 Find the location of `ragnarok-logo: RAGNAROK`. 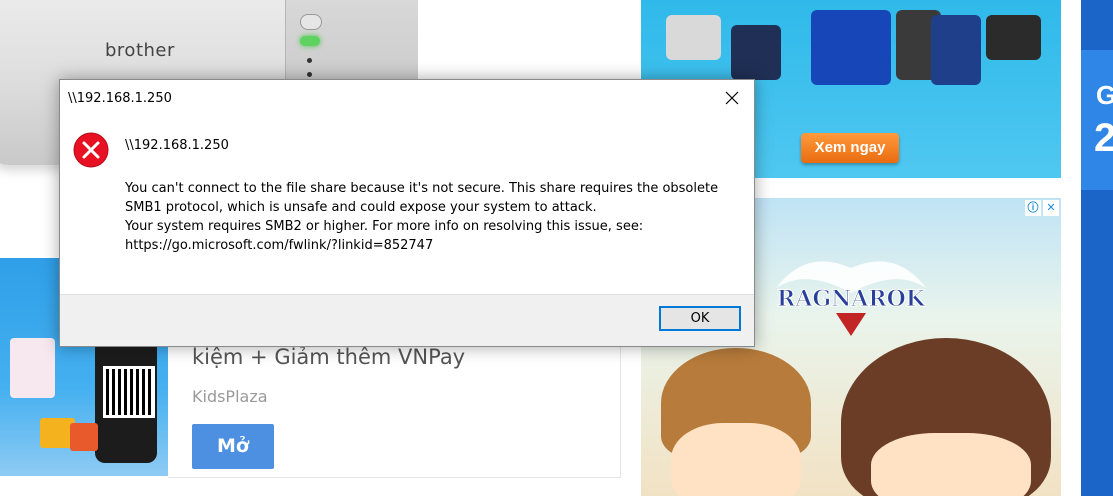

ragnarok-logo: RAGNAROK is located at coordinates (851, 298).